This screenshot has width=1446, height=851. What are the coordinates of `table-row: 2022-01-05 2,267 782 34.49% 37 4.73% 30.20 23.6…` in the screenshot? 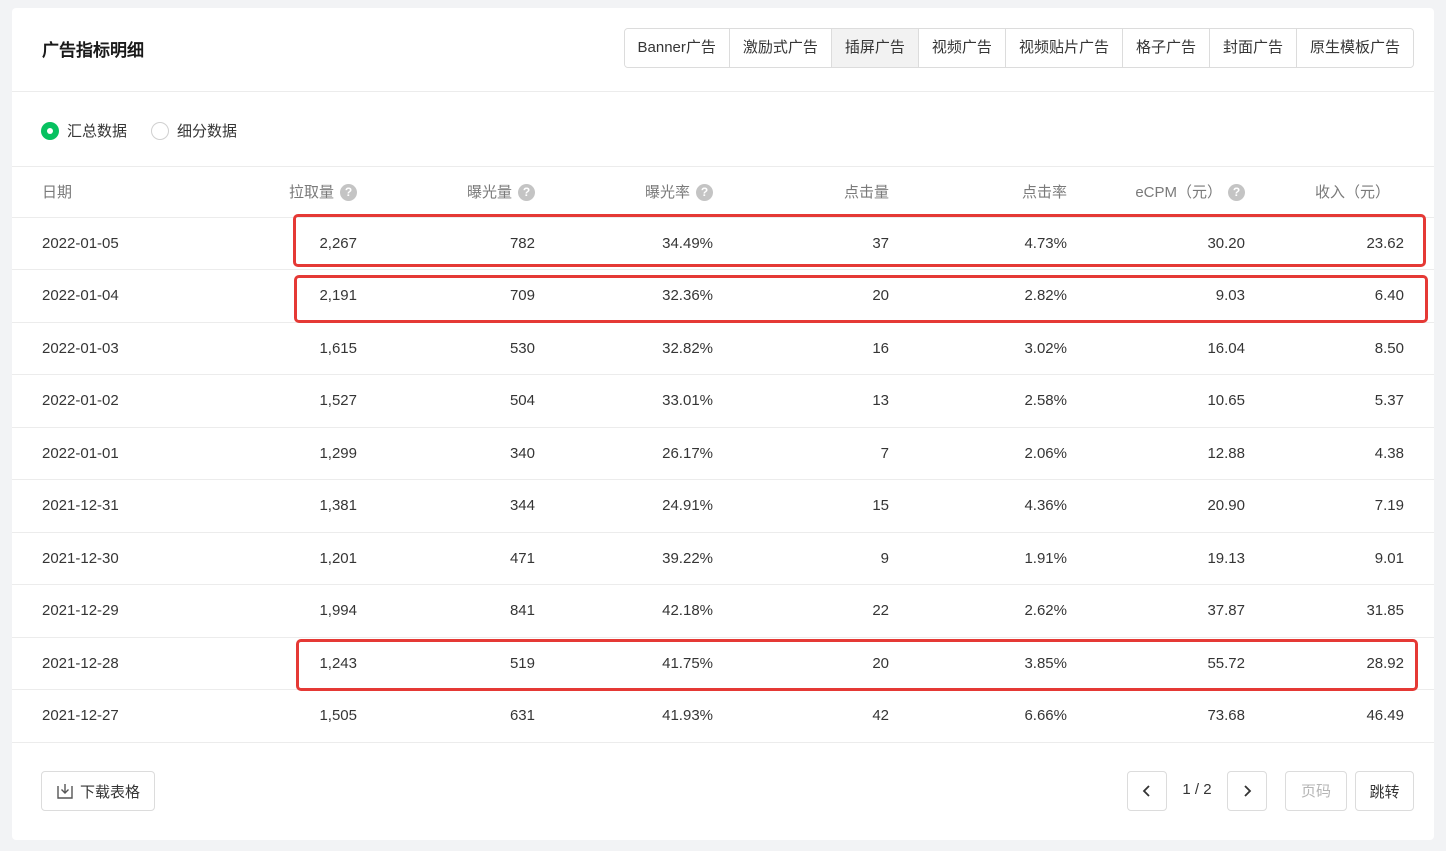 It's located at (723, 243).